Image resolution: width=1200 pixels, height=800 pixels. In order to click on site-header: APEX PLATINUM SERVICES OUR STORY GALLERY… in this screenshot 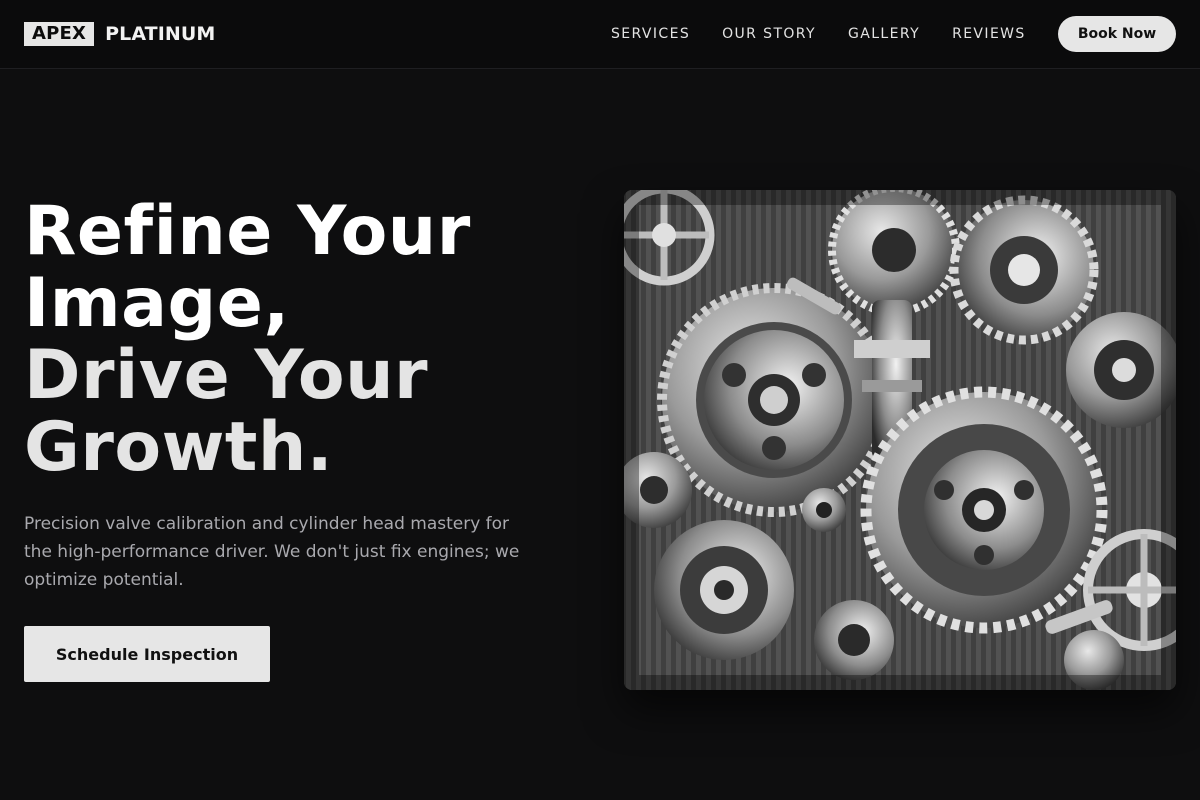, I will do `click(600, 34)`.